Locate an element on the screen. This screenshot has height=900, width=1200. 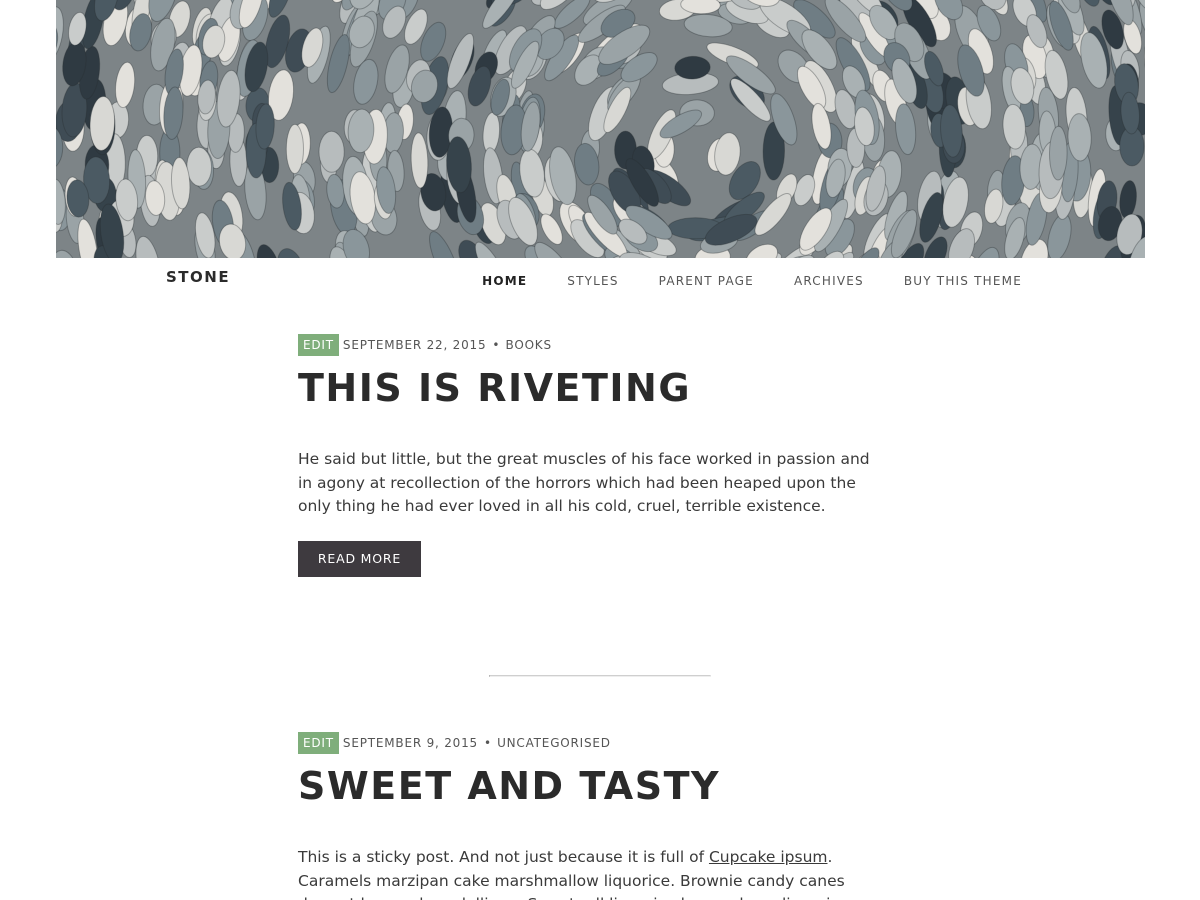
site-title: STONE is located at coordinates (198, 277).